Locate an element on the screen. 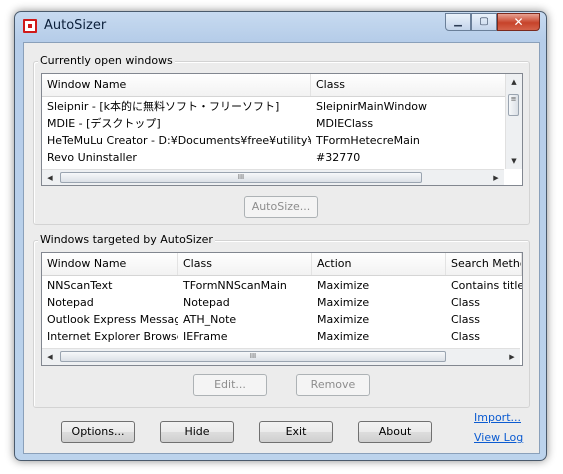 This screenshot has height=474, width=563. targeted-windows-header: Window Name Class Action Search Metho is located at coordinates (282, 264).